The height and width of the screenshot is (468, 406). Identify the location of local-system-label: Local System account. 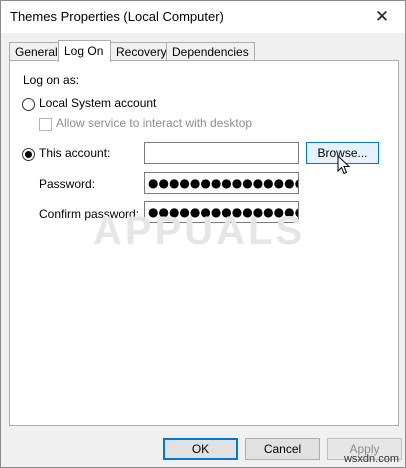
(97, 103).